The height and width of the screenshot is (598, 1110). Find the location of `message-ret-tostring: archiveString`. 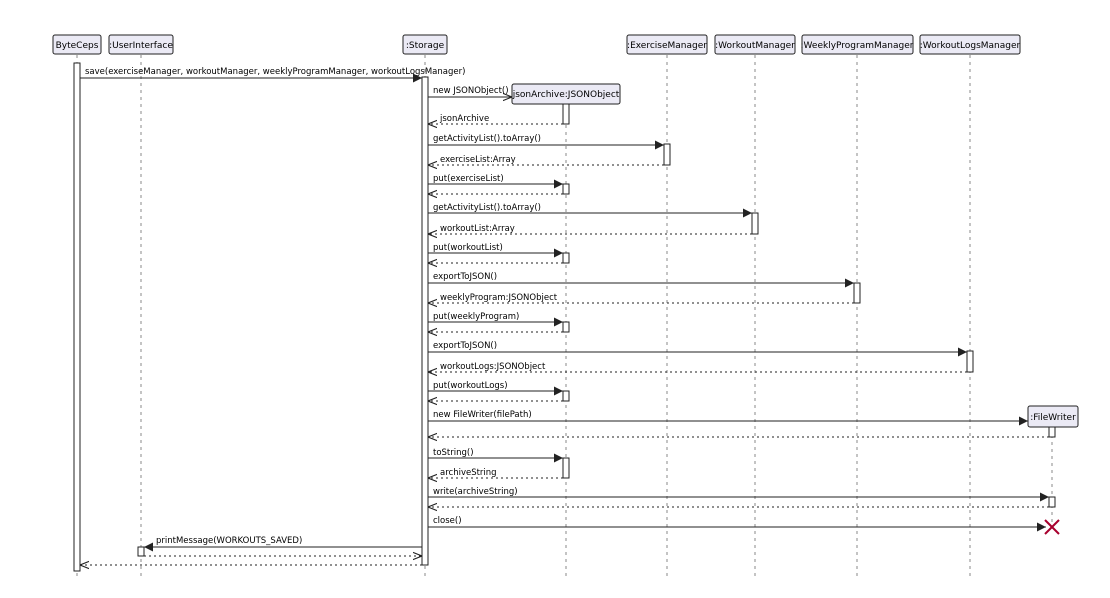

message-ret-tostring: archiveString is located at coordinates (495, 473).